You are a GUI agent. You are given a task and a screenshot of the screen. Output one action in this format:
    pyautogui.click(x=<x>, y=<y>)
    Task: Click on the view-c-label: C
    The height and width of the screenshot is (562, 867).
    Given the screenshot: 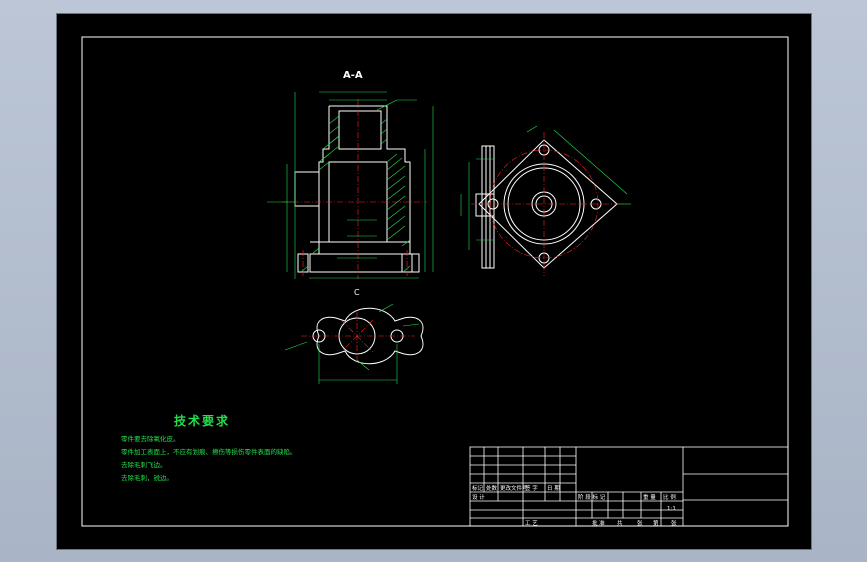 What is the action you would take?
    pyautogui.click(x=357, y=292)
    